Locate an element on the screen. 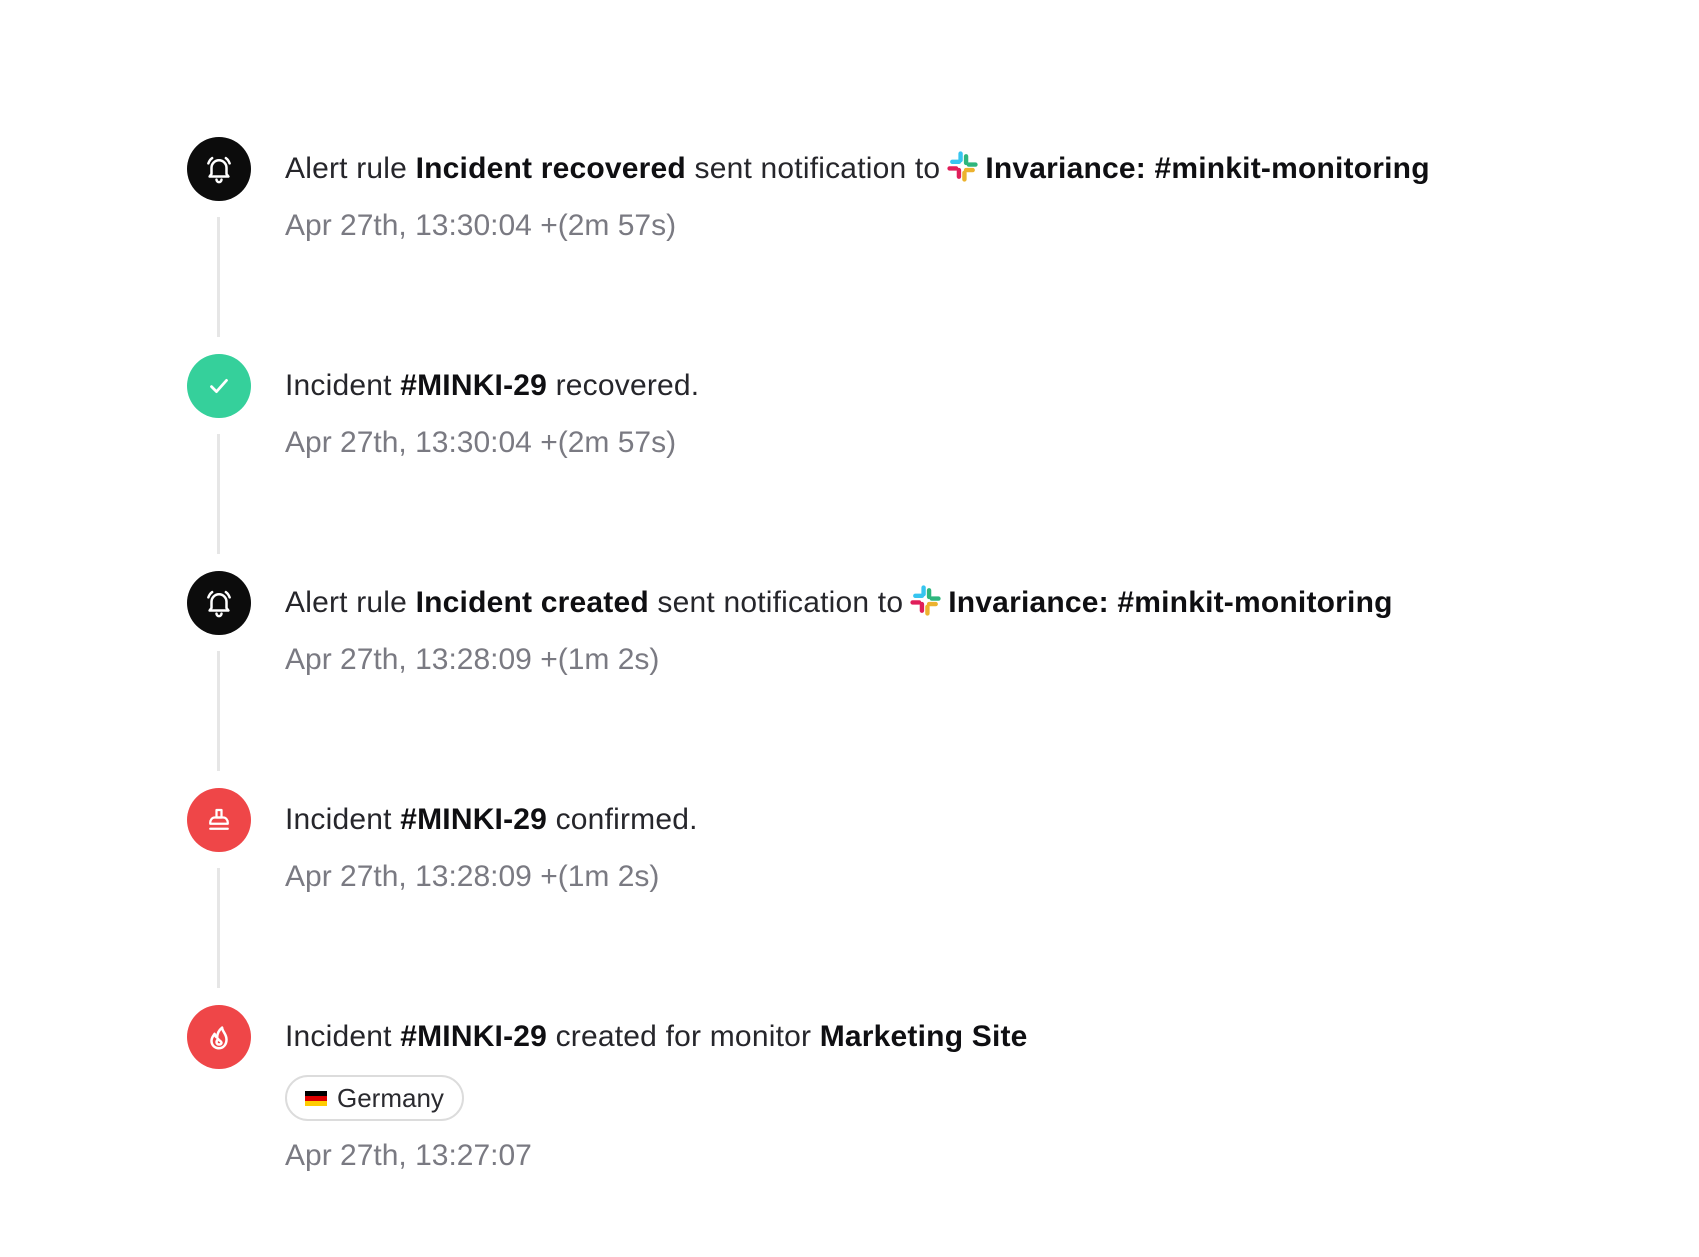 Image resolution: width=1699 pixels, height=1257 pixels. germany-flag-icon is located at coordinates (316, 1098).